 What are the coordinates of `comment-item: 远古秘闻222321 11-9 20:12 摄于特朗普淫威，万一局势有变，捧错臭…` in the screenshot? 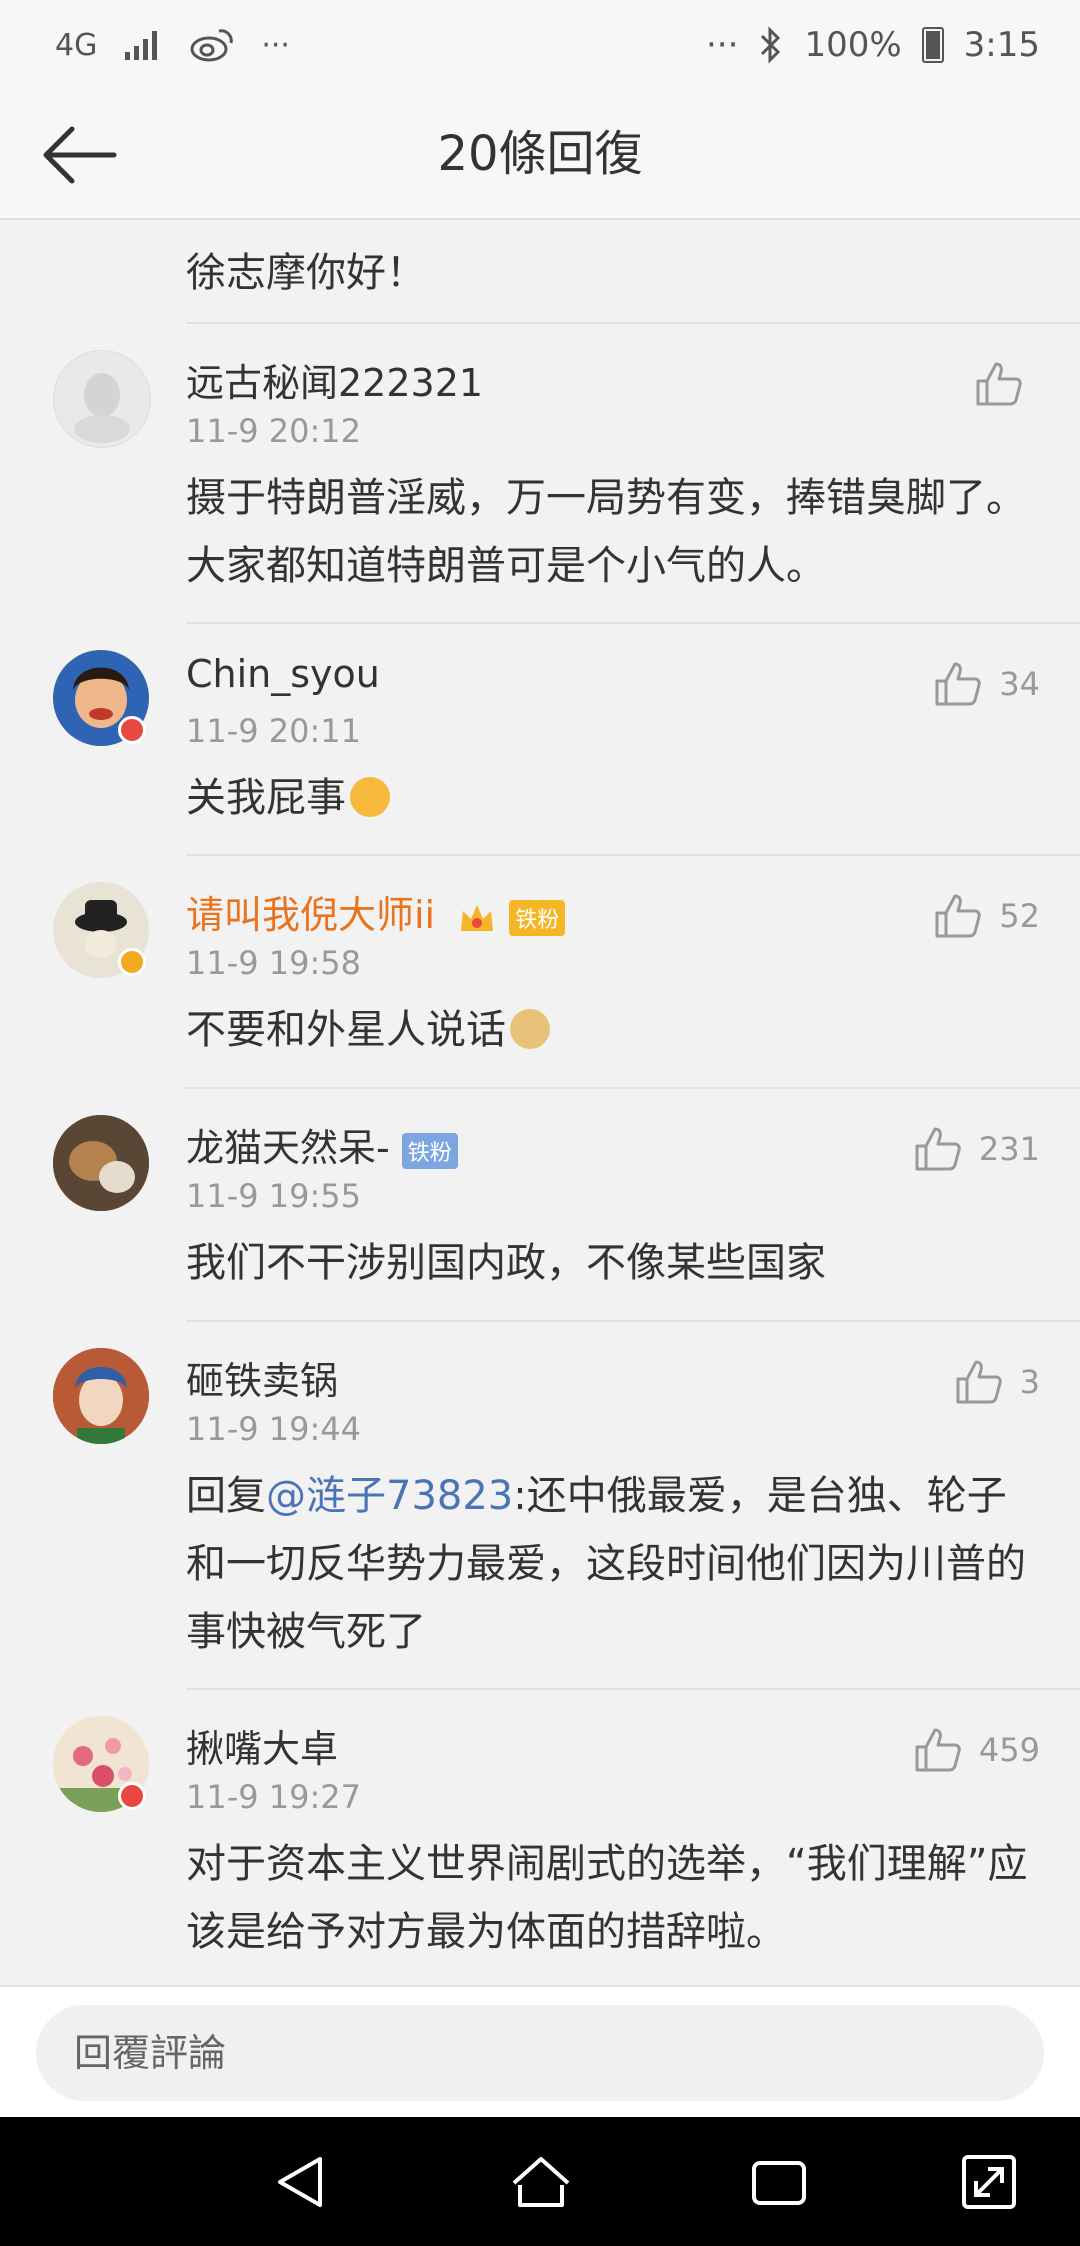 It's located at (540, 474).